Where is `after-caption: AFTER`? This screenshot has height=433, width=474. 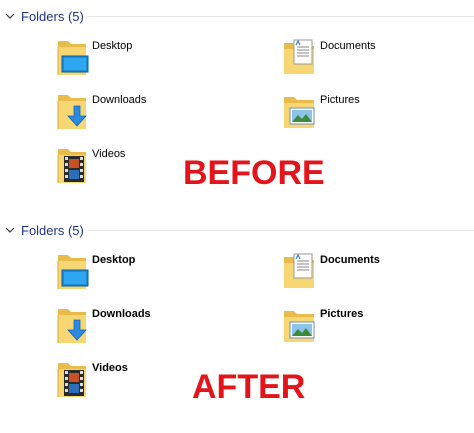
after-caption: AFTER is located at coordinates (249, 387).